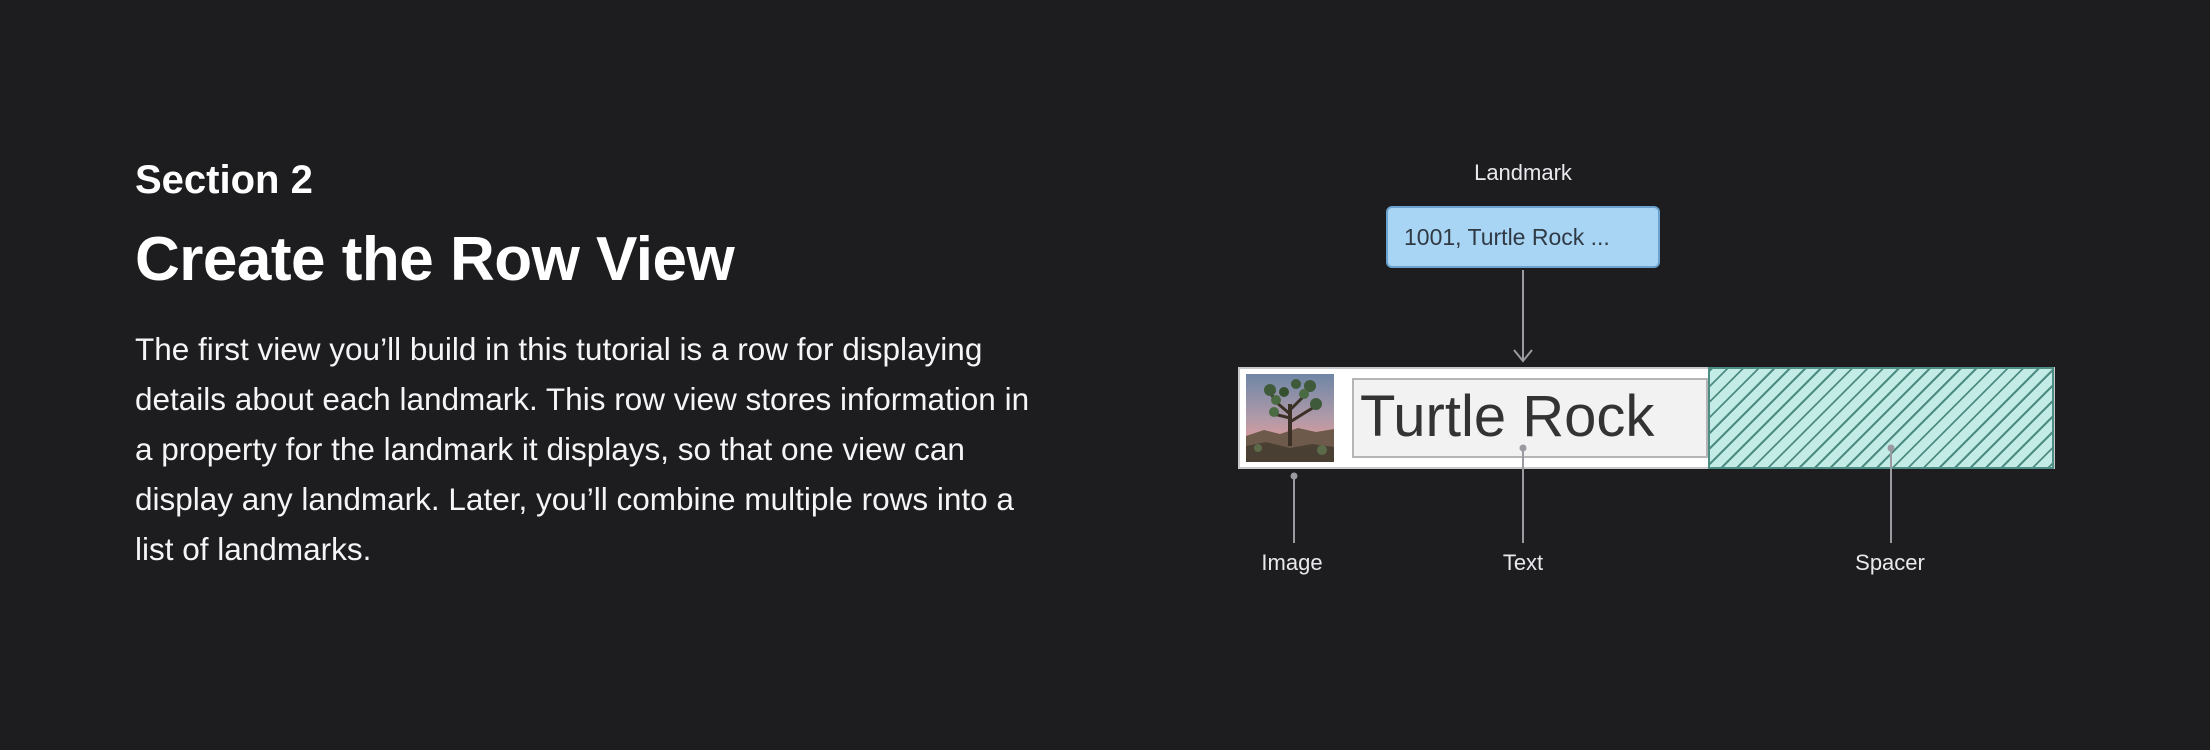 The height and width of the screenshot is (750, 2210). Describe the element at coordinates (1292, 562) in the screenshot. I see `image-label: Image` at that location.